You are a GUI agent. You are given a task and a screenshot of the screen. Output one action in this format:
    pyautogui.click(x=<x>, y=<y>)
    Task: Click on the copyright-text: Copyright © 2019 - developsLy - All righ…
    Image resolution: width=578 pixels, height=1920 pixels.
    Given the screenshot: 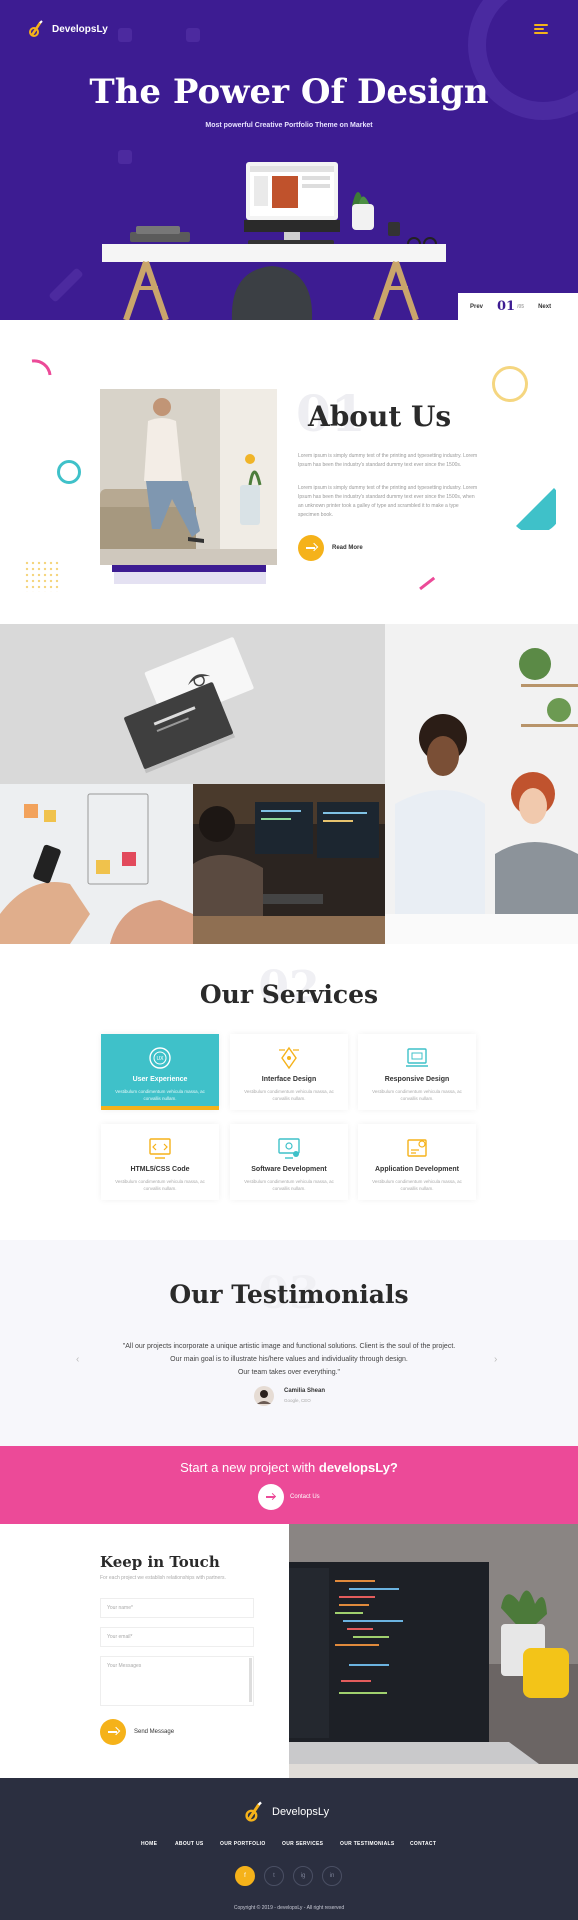 What is the action you would take?
    pyautogui.click(x=289, y=1908)
    